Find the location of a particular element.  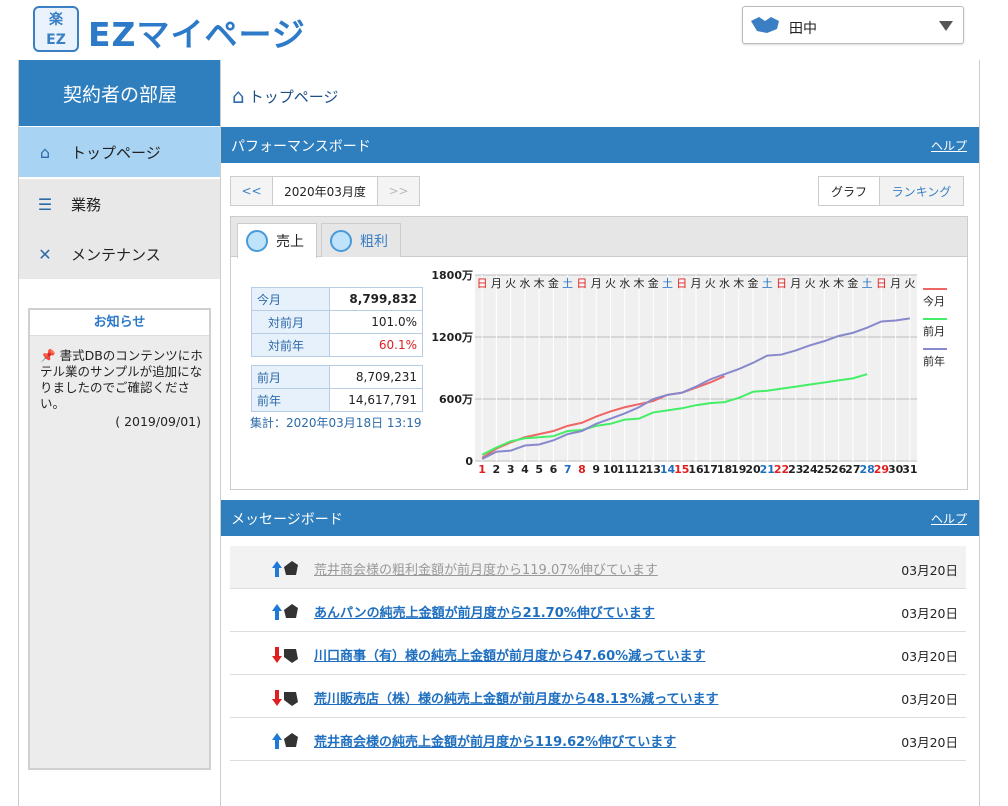

month-label: 2020年03月度 is located at coordinates (325, 191).